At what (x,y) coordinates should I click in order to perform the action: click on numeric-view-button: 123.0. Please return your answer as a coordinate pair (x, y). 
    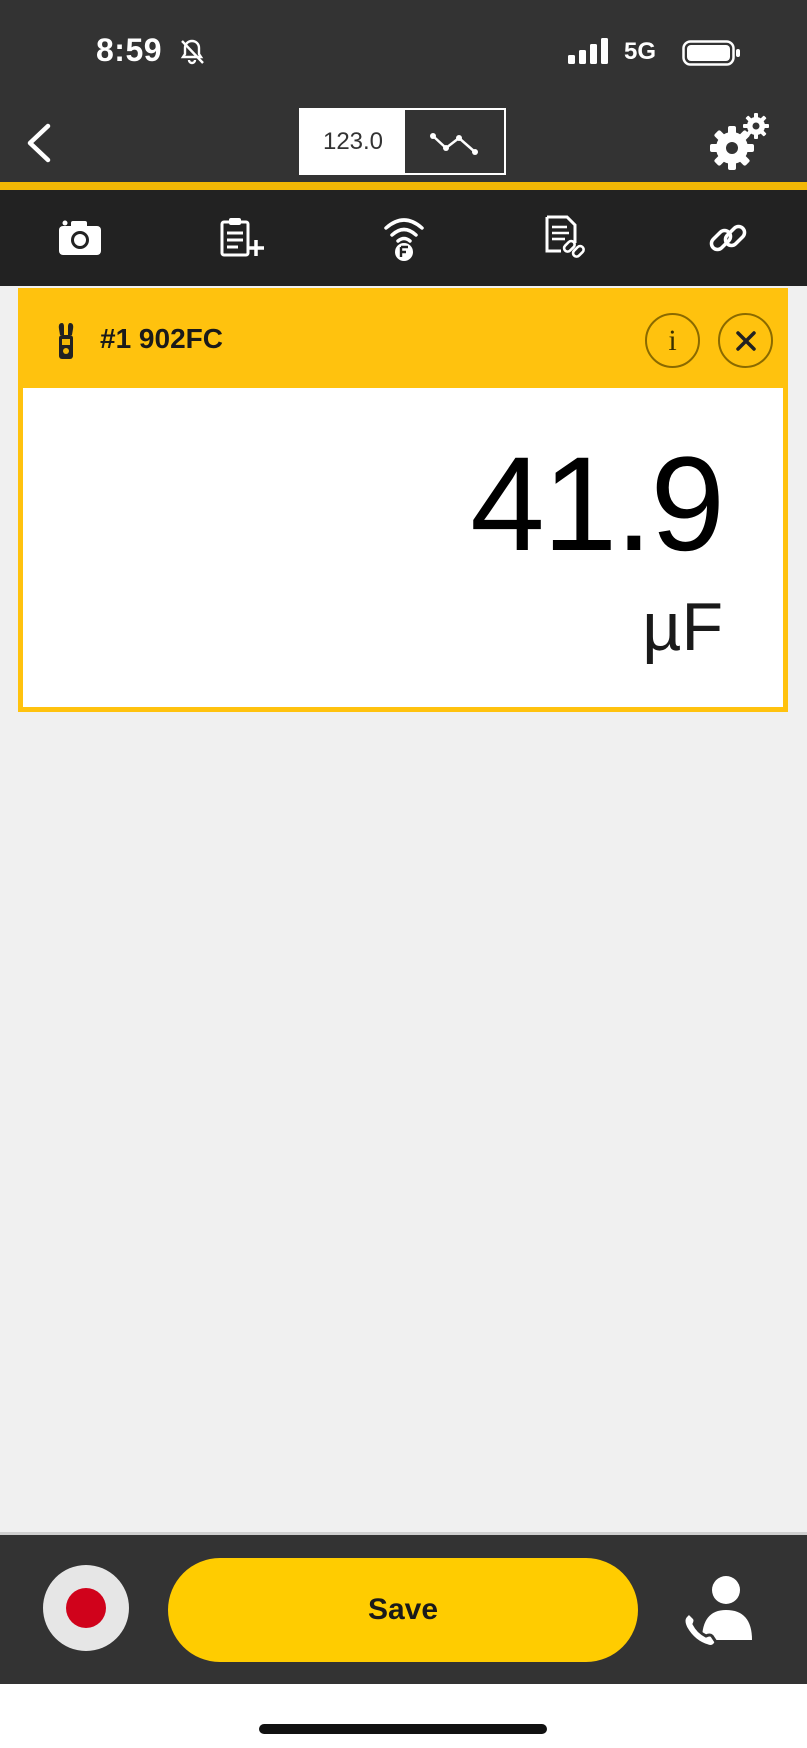
    Looking at the image, I should click on (353, 141).